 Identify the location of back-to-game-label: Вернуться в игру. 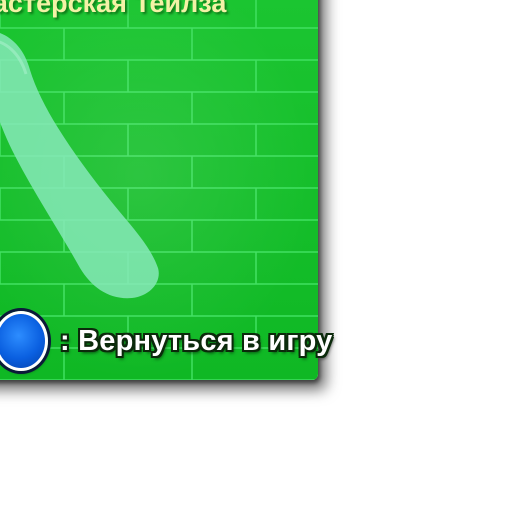
(205, 340).